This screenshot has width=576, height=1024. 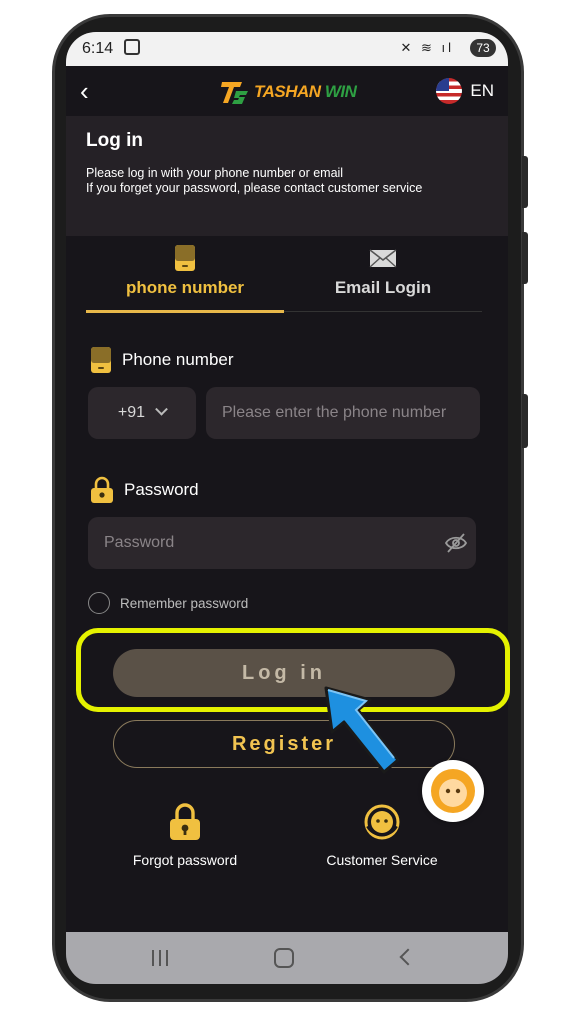 I want to click on pointer-arrow-icon, so click(x=362, y=730).